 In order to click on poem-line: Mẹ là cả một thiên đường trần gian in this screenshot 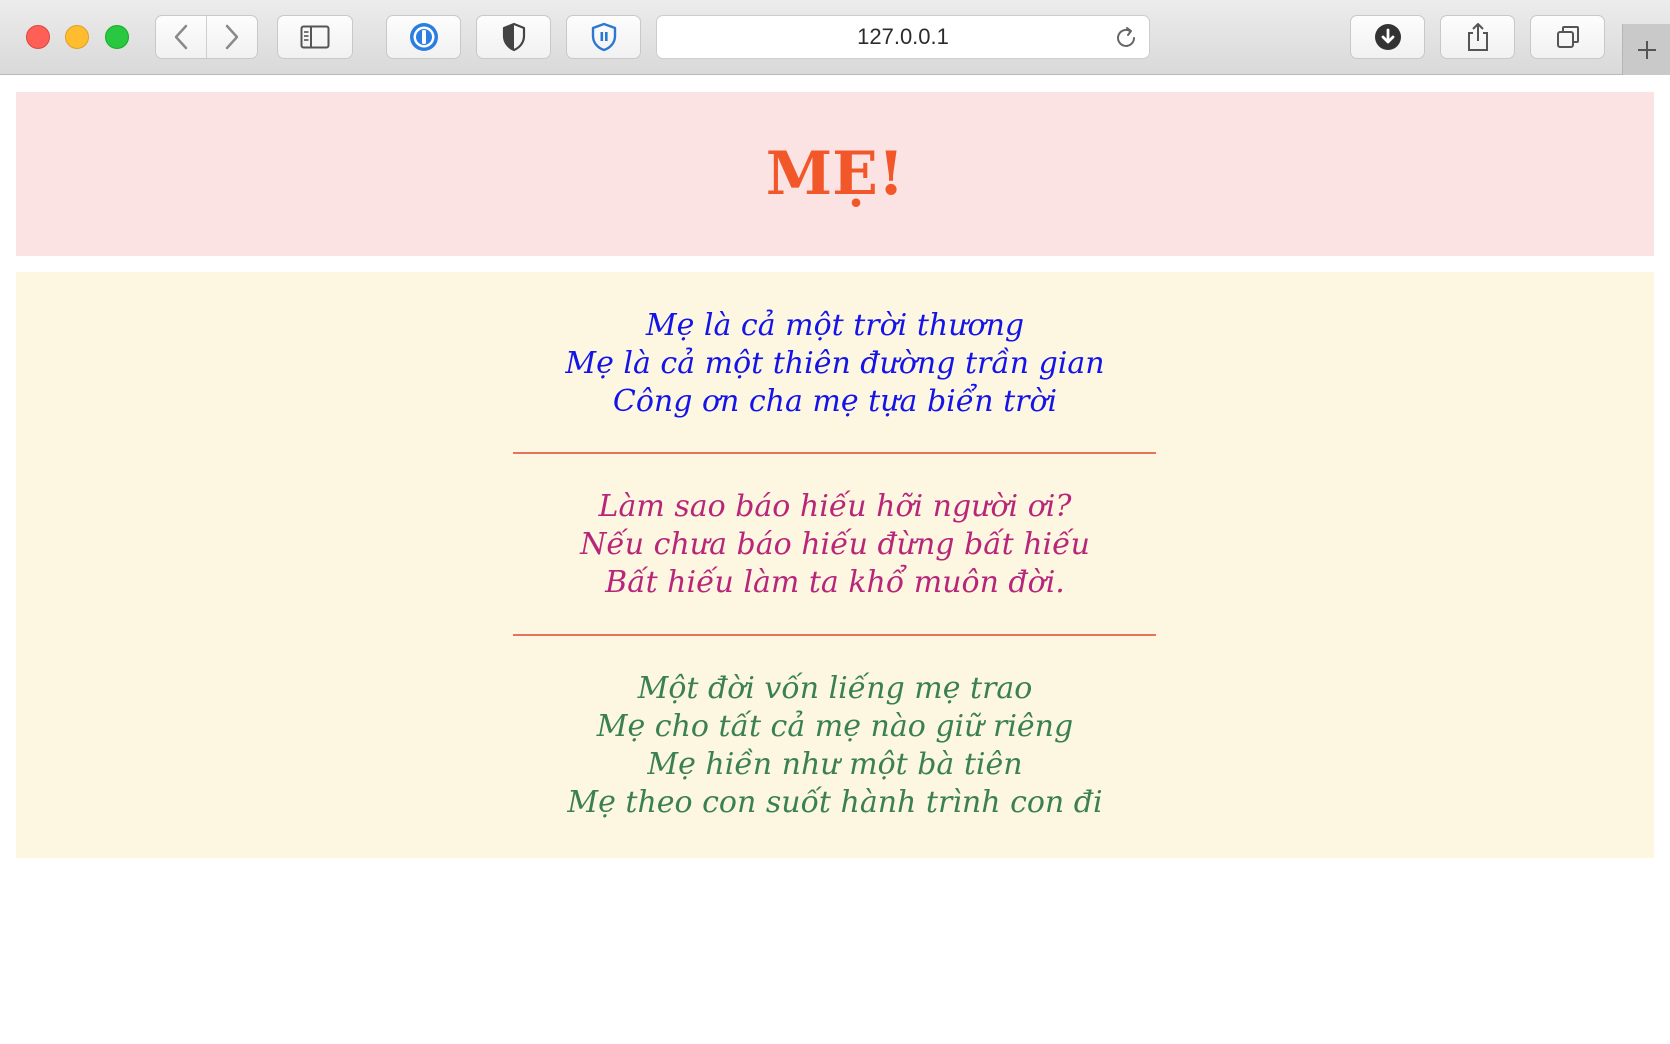, I will do `click(835, 363)`.